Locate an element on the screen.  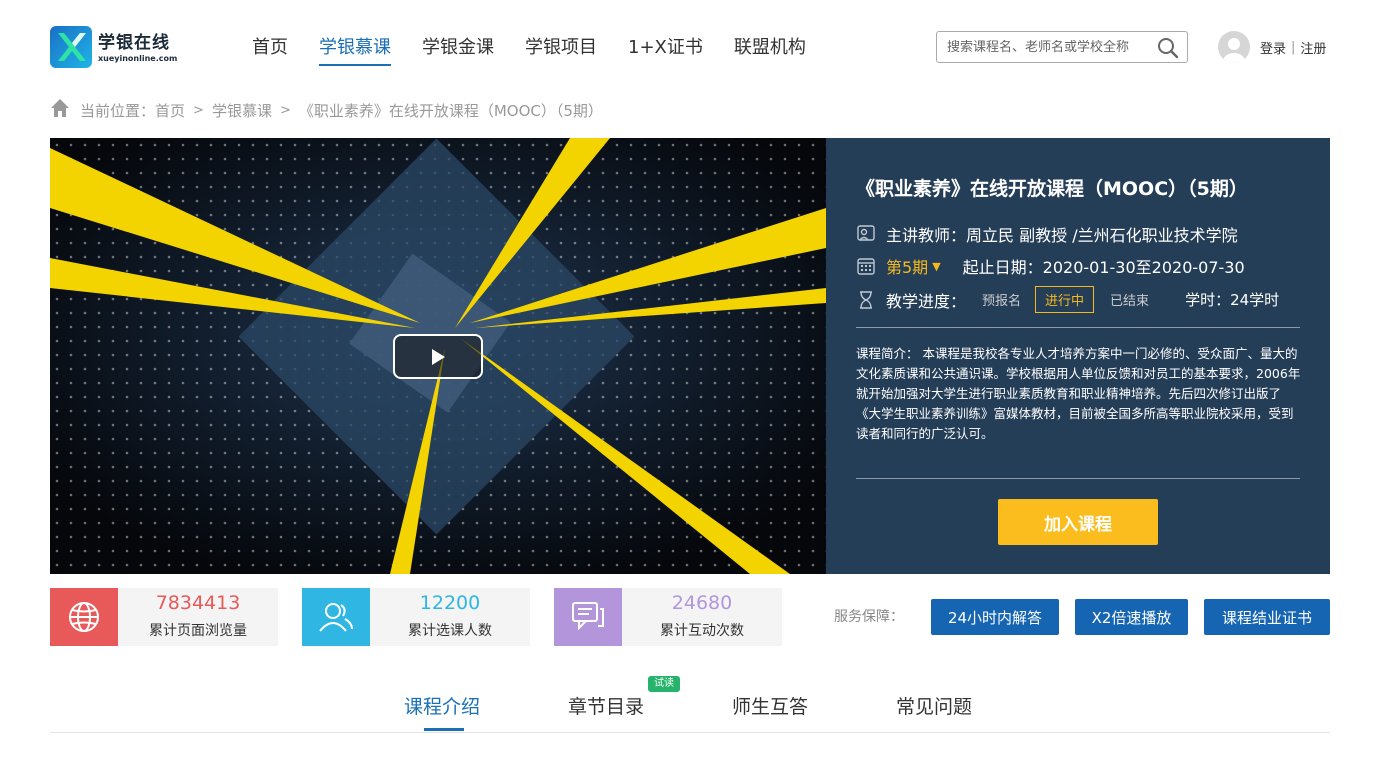
breadcrumb: 当前位置： 首页 > 学银慕课 > 《职业素养》在线开放课程（MOOC）（5期） is located at coordinates (326, 110).